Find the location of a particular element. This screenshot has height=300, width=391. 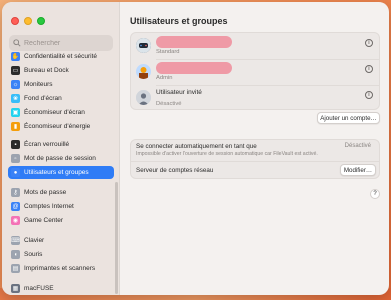

sidebar-item-label: Moniteurs is located at coordinates (38, 84).